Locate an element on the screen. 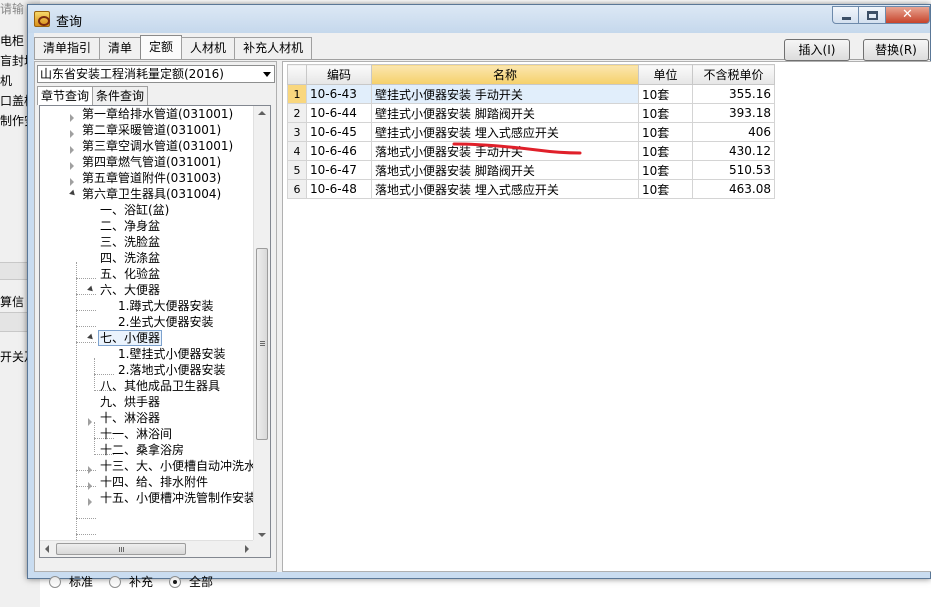 This screenshot has height=607, width=931. radio-standard: 标准 is located at coordinates (71, 581).